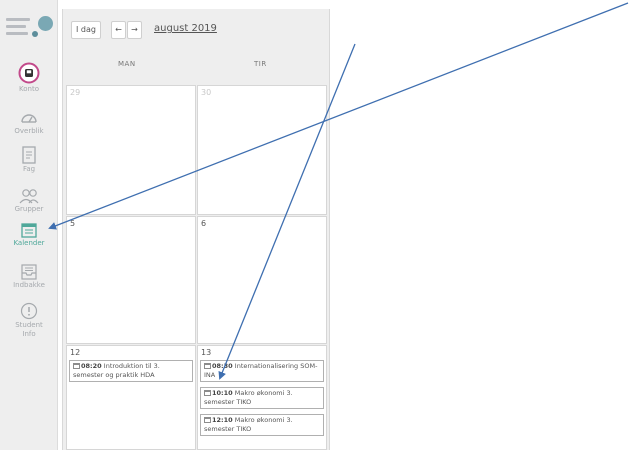  What do you see at coordinates (196, 65) in the screenshot?
I see `day-headers: MAN TIR` at bounding box center [196, 65].